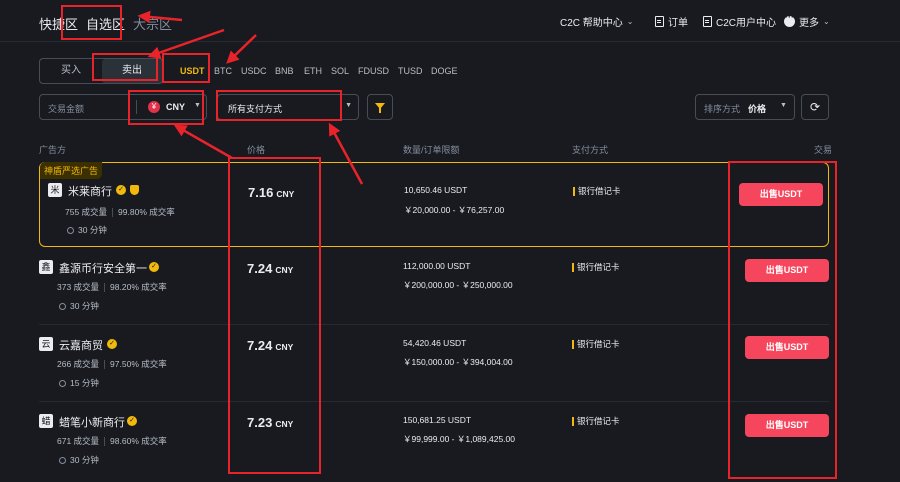 The width and height of the screenshot is (900, 482). What do you see at coordinates (256, 150) in the screenshot?
I see `header-price: 价格` at bounding box center [256, 150].